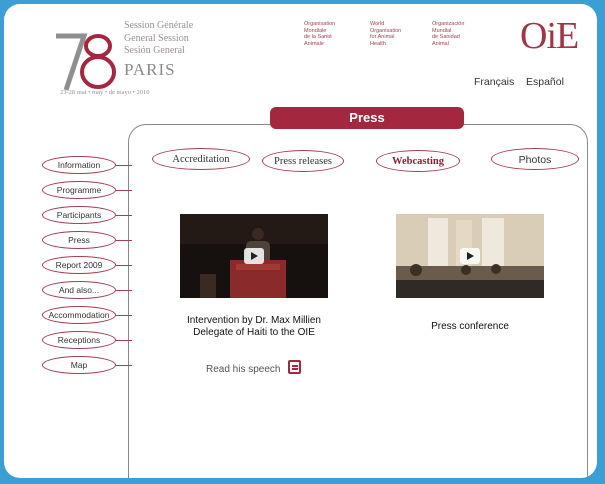  I want to click on session-dates: 23-28 mai • may • de mayo • 2010, so click(105, 92).